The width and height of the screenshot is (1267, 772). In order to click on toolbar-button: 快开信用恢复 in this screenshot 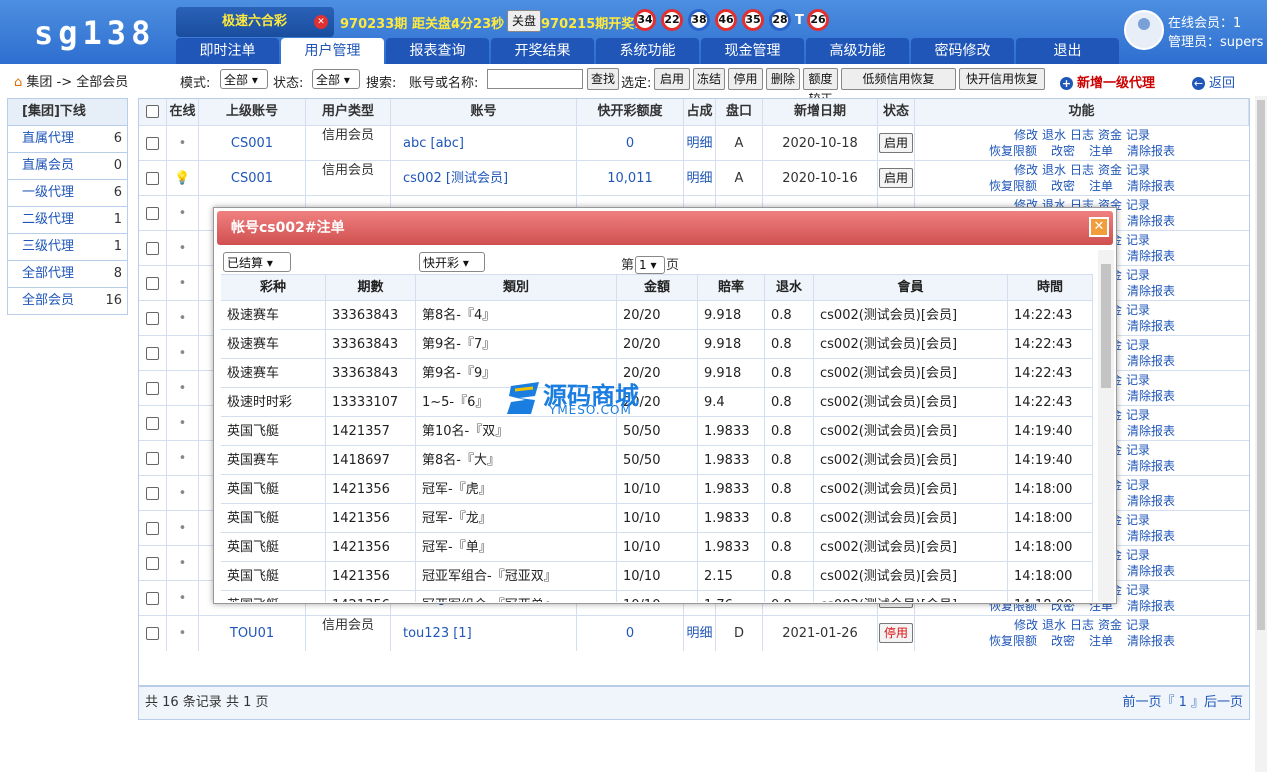, I will do `click(1002, 79)`.